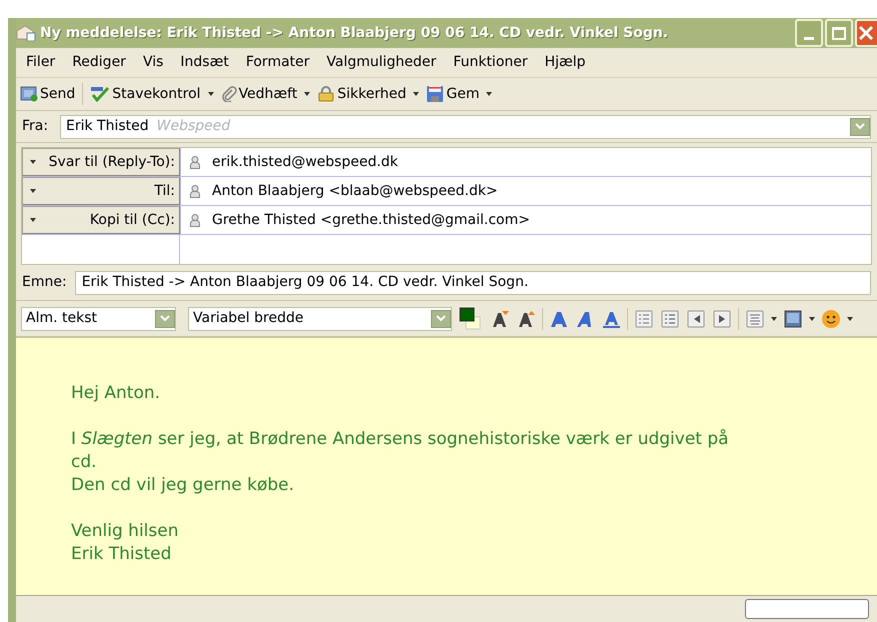  I want to click on body-text: Hej Anton., so click(116, 393).